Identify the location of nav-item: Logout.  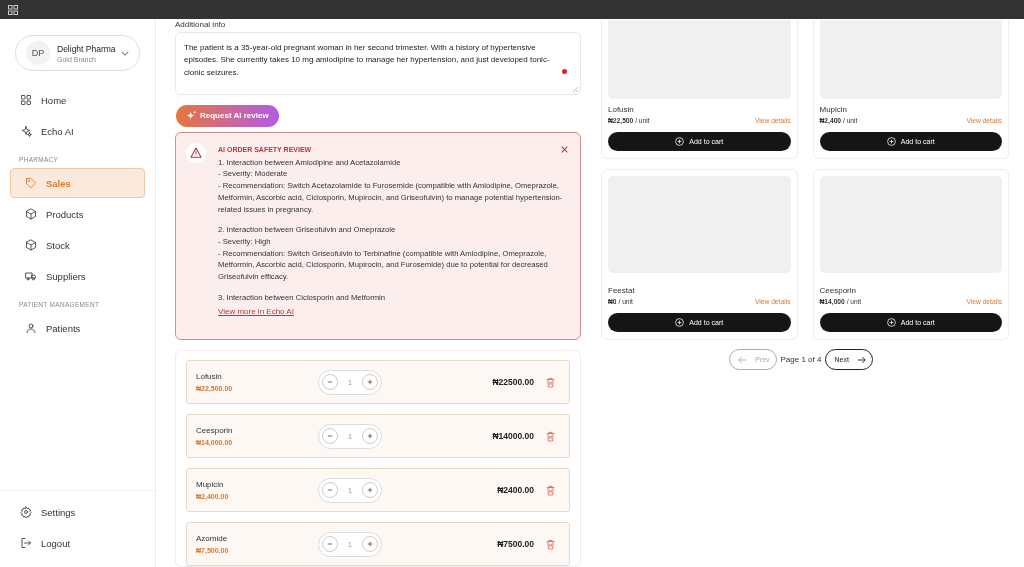
(77, 543).